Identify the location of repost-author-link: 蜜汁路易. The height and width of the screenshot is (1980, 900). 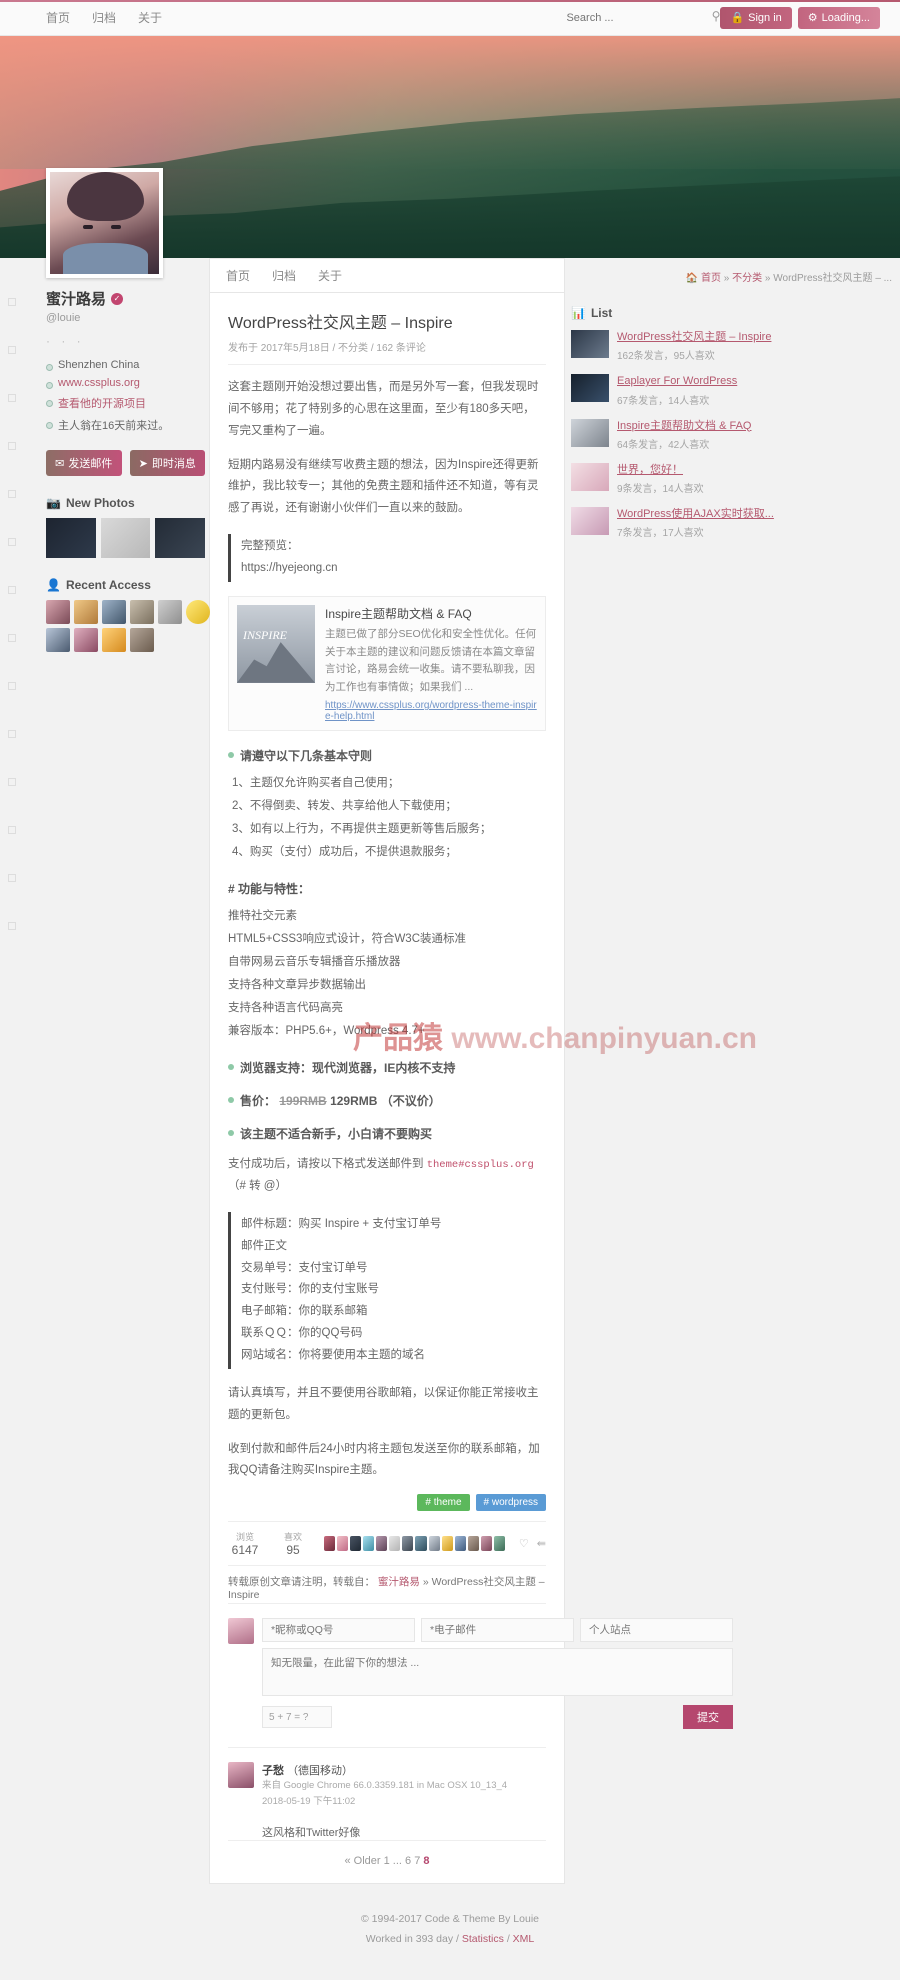
(399, 1582).